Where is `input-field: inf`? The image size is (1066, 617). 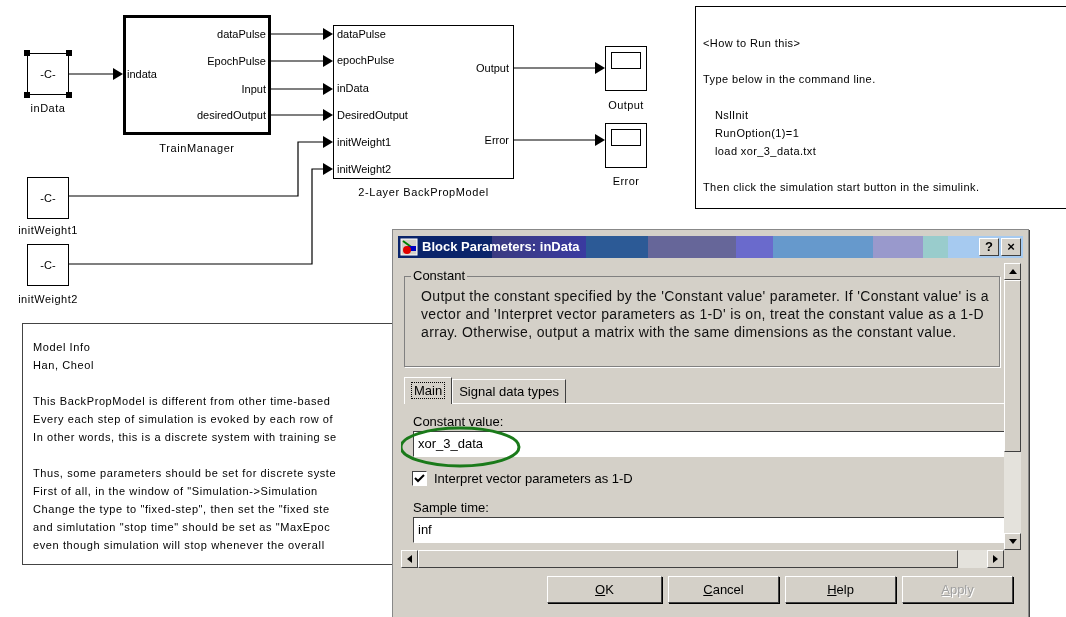 input-field: inf is located at coordinates (708, 530).